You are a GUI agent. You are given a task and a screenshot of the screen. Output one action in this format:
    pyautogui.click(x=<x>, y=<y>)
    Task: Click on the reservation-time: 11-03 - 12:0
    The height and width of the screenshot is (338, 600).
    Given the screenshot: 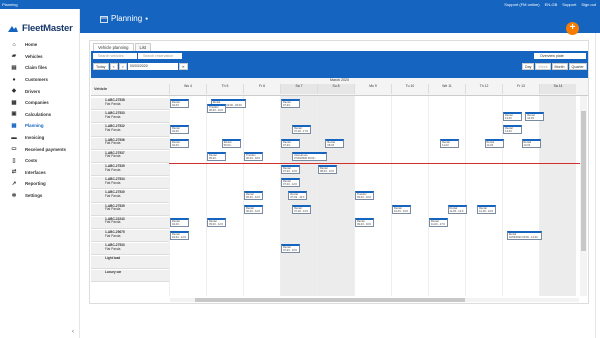 What is the action you would take?
    pyautogui.click(x=456, y=211)
    